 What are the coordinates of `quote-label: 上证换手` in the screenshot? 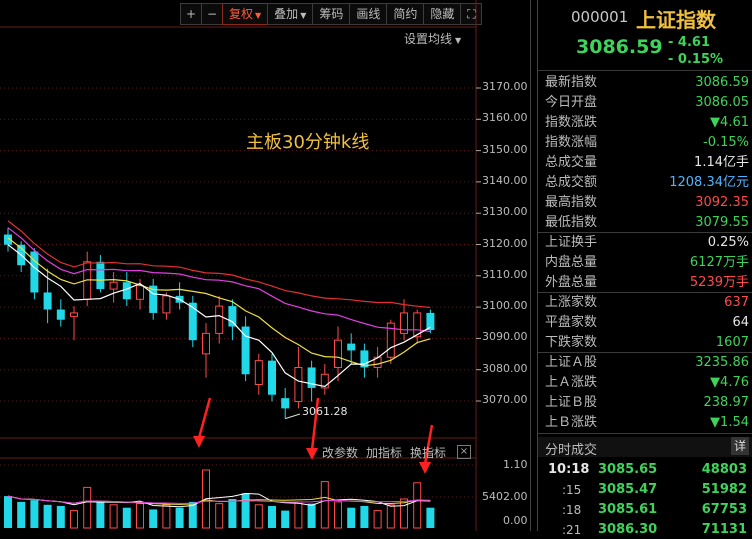 It's located at (571, 242).